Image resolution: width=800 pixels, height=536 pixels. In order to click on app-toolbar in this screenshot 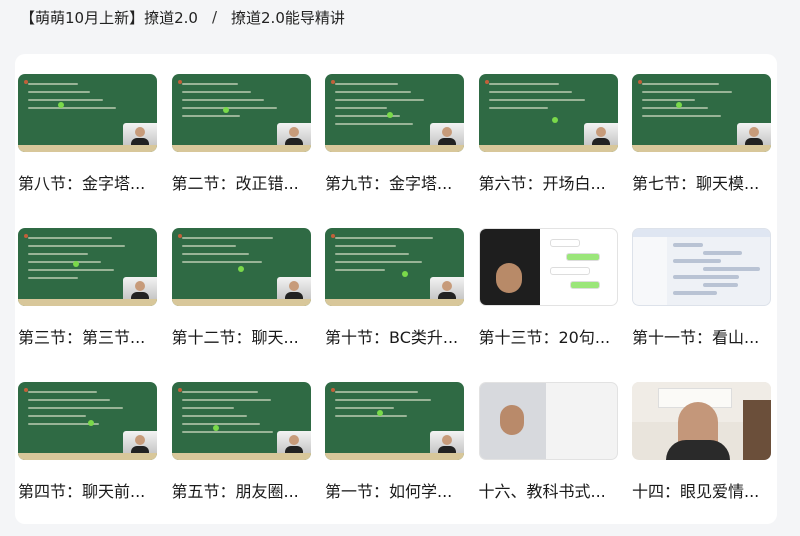, I will do `click(701, 233)`.